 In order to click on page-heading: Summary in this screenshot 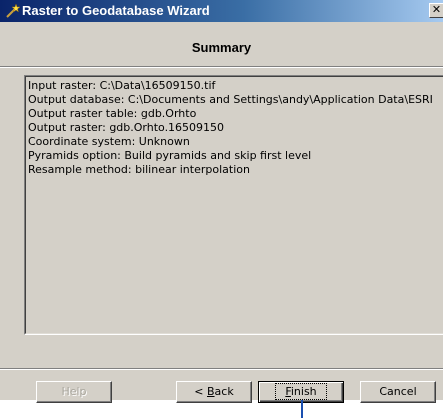, I will do `click(221, 47)`.